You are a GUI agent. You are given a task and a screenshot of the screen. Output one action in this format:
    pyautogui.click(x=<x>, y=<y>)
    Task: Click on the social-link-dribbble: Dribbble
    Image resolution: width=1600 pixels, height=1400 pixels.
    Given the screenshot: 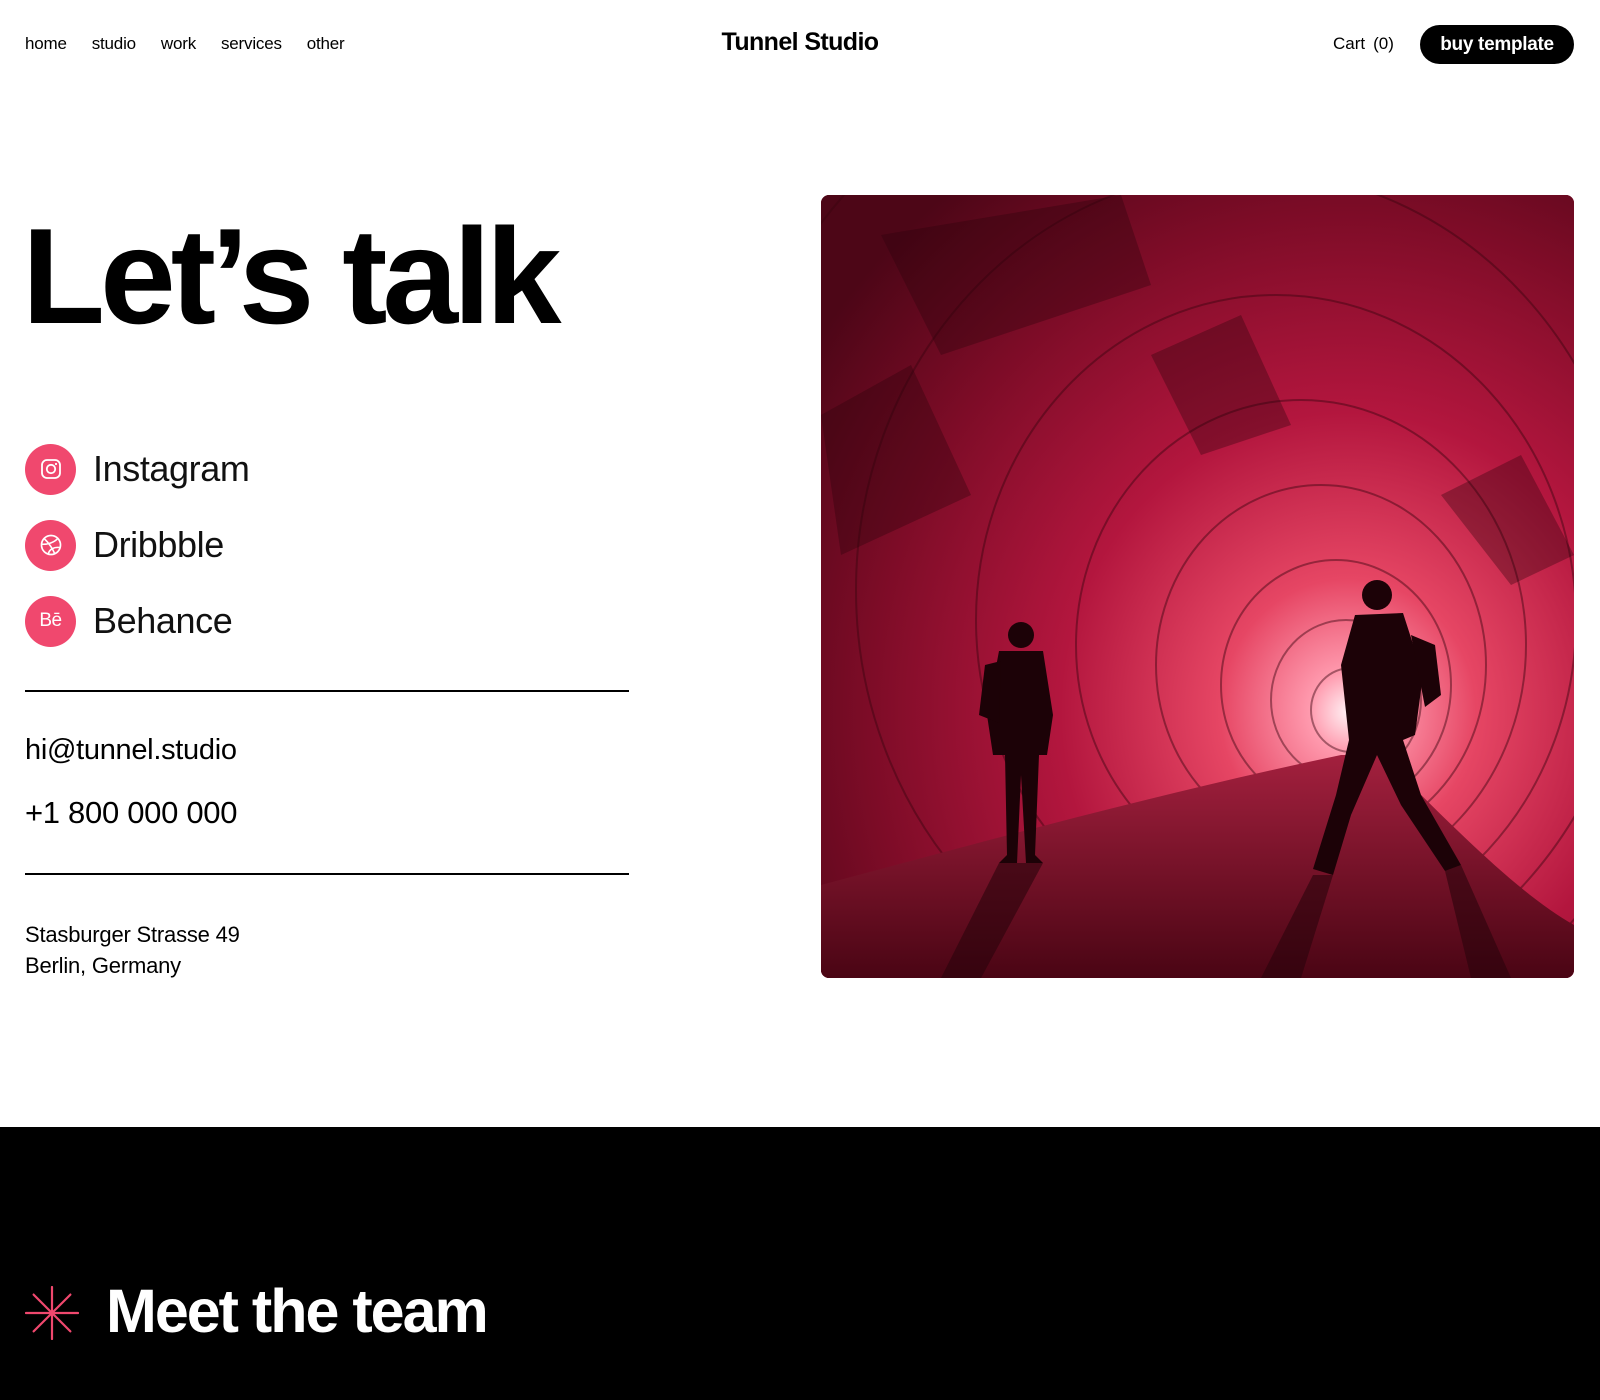 What is the action you would take?
    pyautogui.click(x=137, y=545)
    